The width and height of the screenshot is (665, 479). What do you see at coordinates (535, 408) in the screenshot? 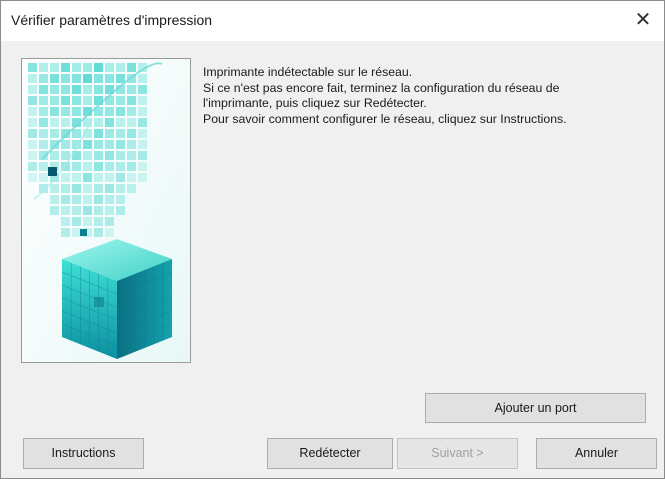
I see `add-port-button: Ajouter un port` at bounding box center [535, 408].